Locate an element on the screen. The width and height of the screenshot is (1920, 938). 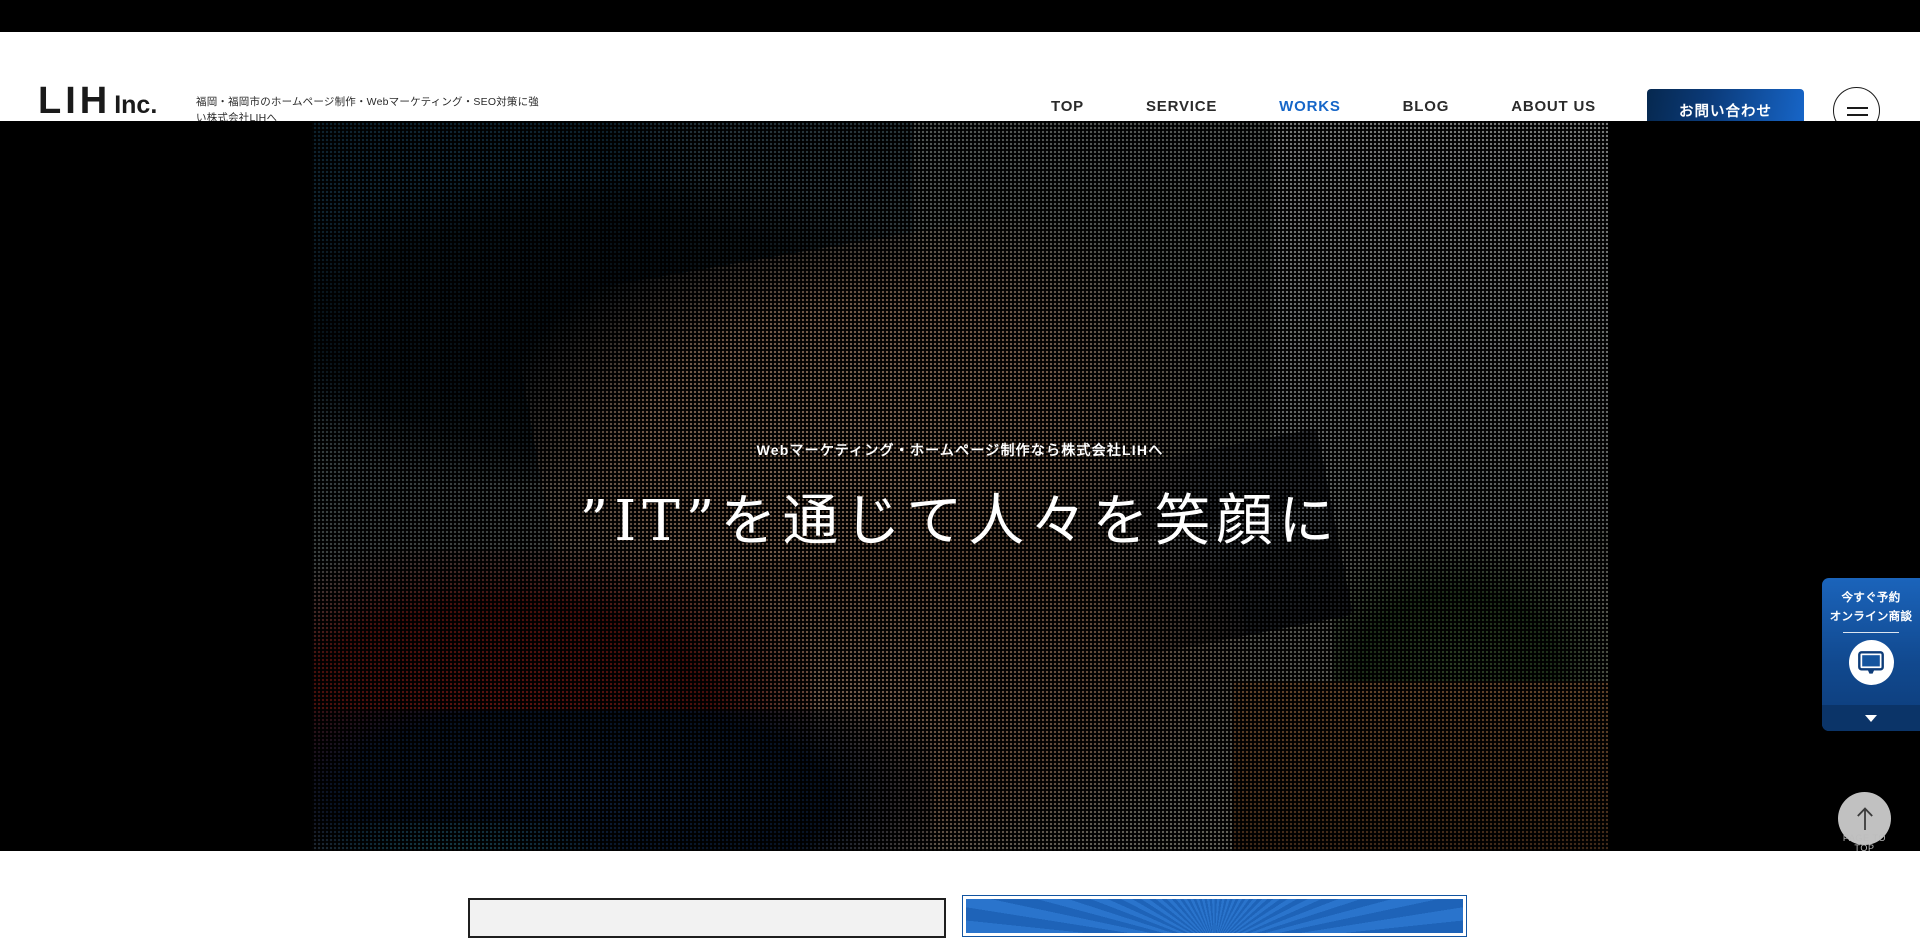
widget-collapse-button is located at coordinates (1871, 718).